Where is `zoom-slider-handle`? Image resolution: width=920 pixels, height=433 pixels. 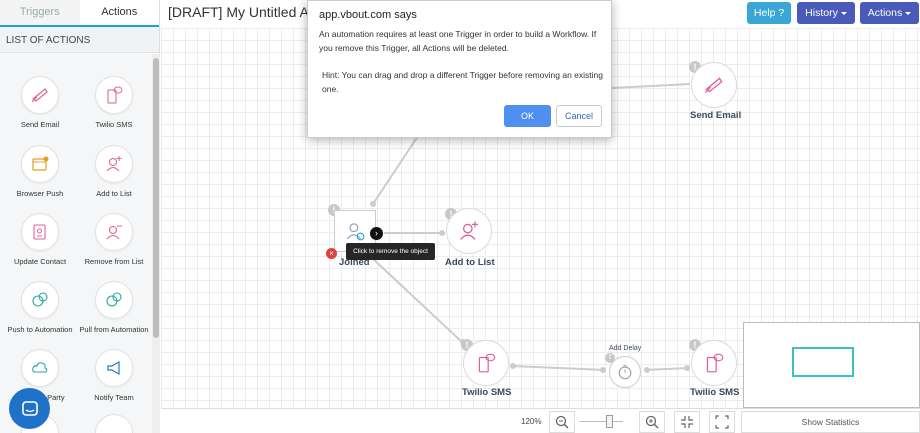 zoom-slider-handle is located at coordinates (609, 421).